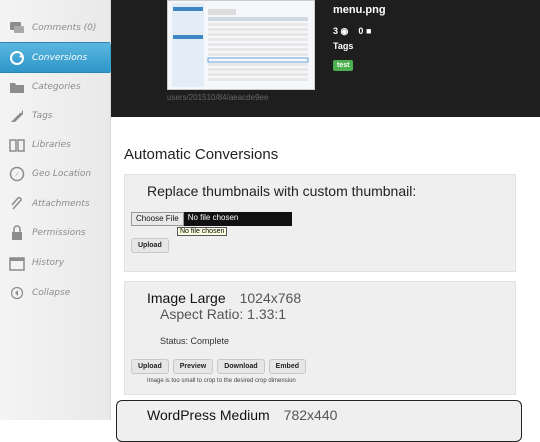 Image resolution: width=540 pixels, height=442 pixels. Describe the element at coordinates (17, 204) in the screenshot. I see `paperclip-icon` at that location.